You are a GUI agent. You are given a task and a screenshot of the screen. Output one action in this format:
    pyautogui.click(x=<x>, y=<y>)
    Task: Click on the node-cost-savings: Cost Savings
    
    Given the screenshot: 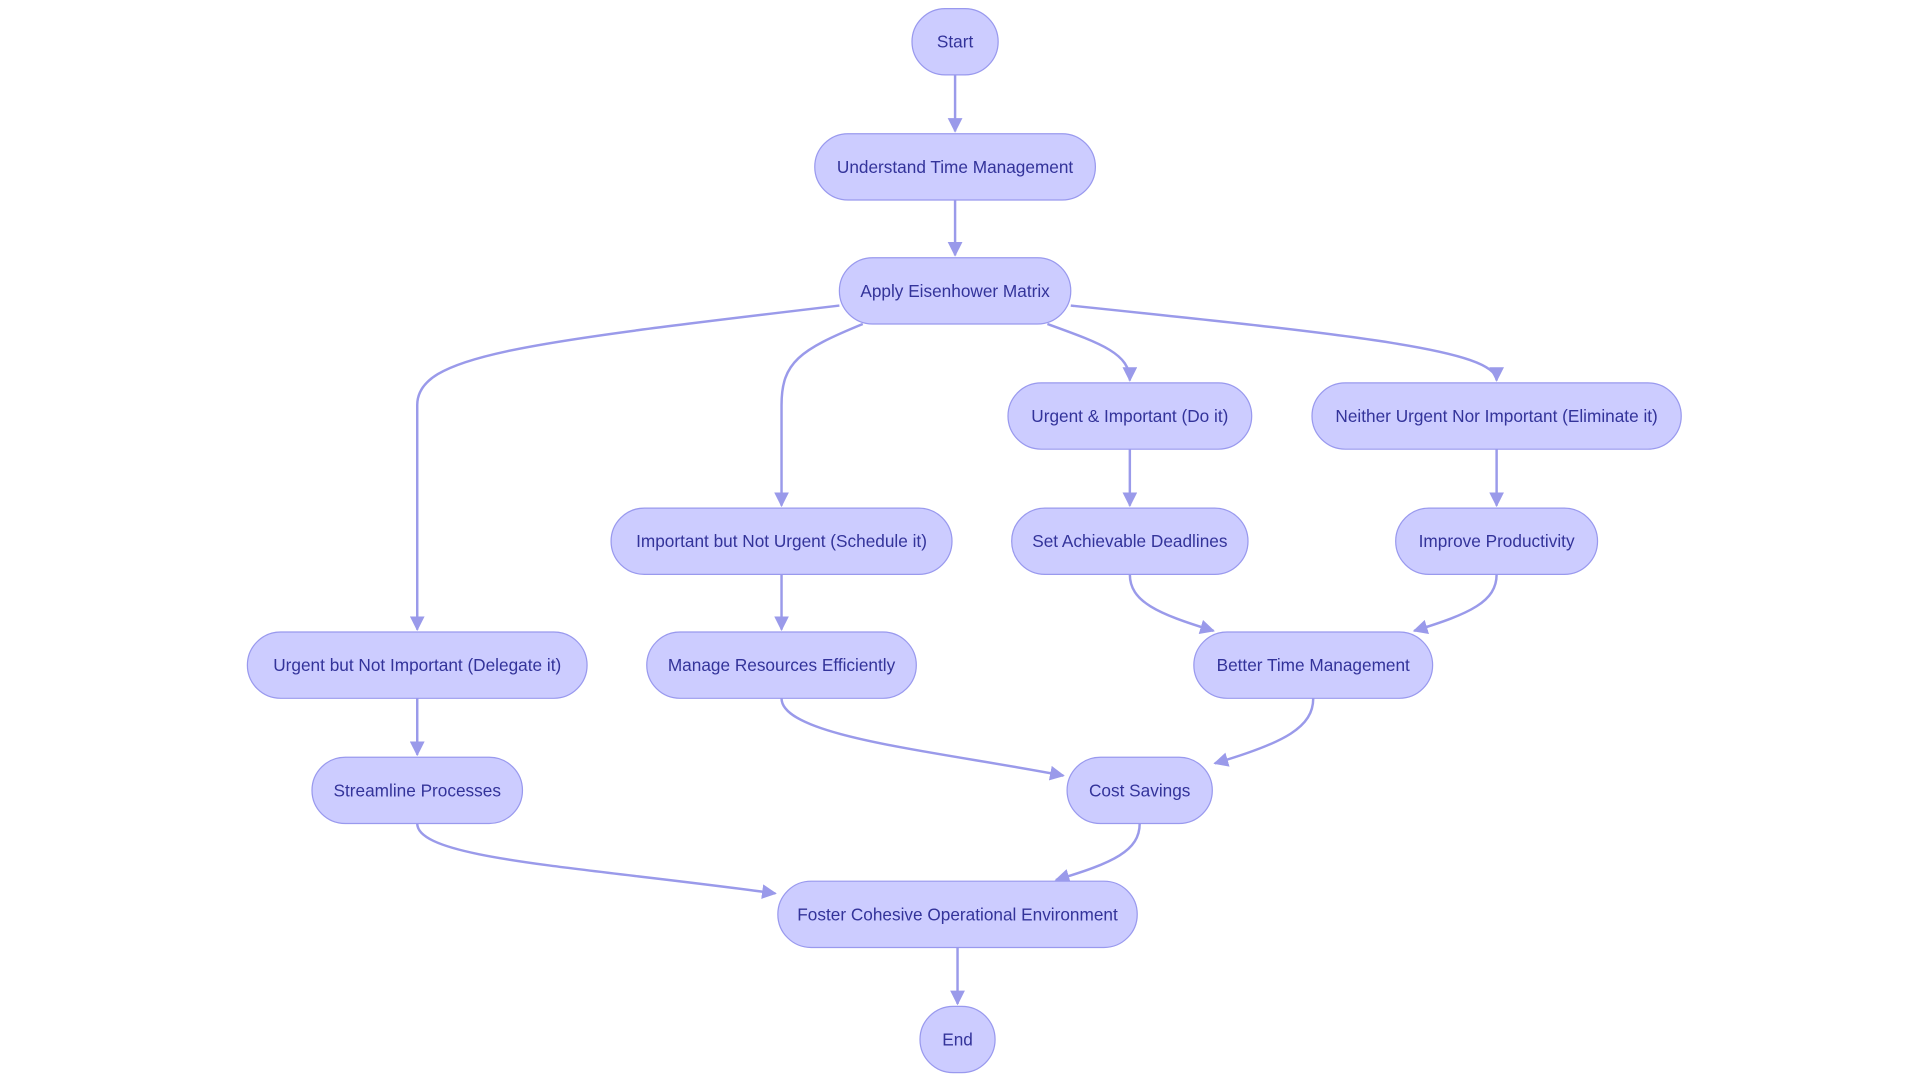 What is the action you would take?
    pyautogui.click(x=1139, y=790)
    